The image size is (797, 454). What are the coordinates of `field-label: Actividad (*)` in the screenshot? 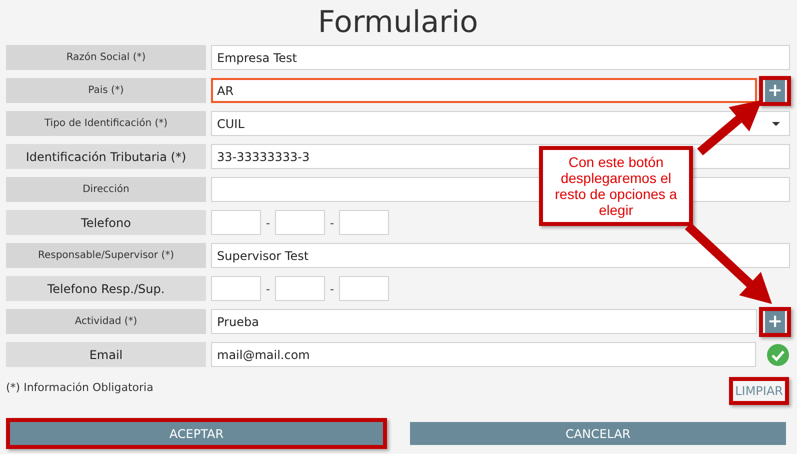 It's located at (106, 321).